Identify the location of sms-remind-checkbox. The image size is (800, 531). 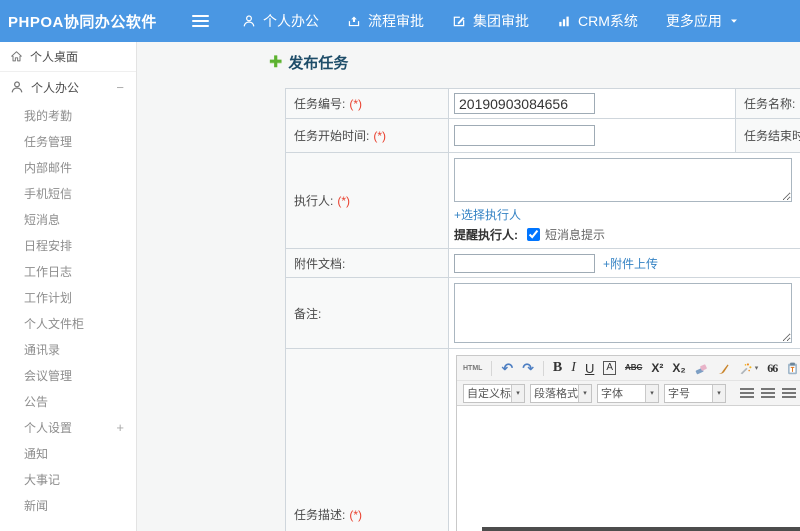
(533, 234).